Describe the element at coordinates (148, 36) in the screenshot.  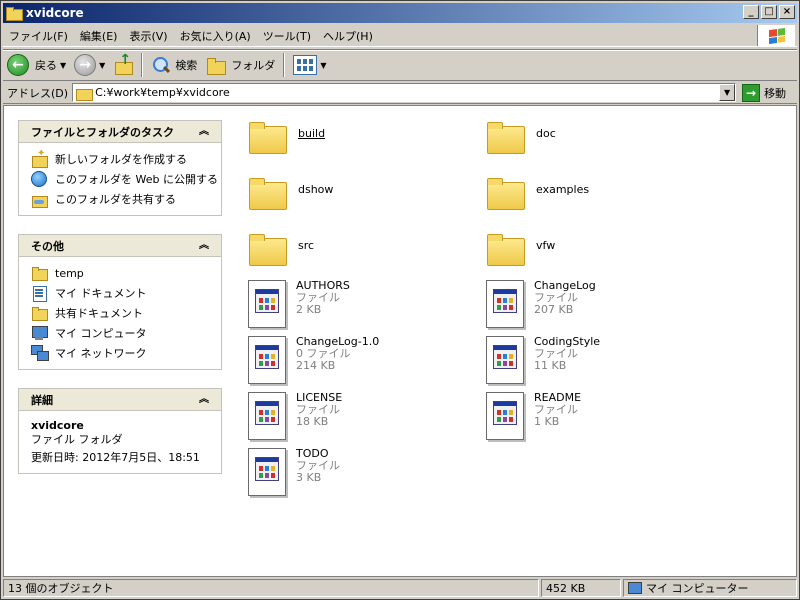
I see `menu-view: 表示(V)` at that location.